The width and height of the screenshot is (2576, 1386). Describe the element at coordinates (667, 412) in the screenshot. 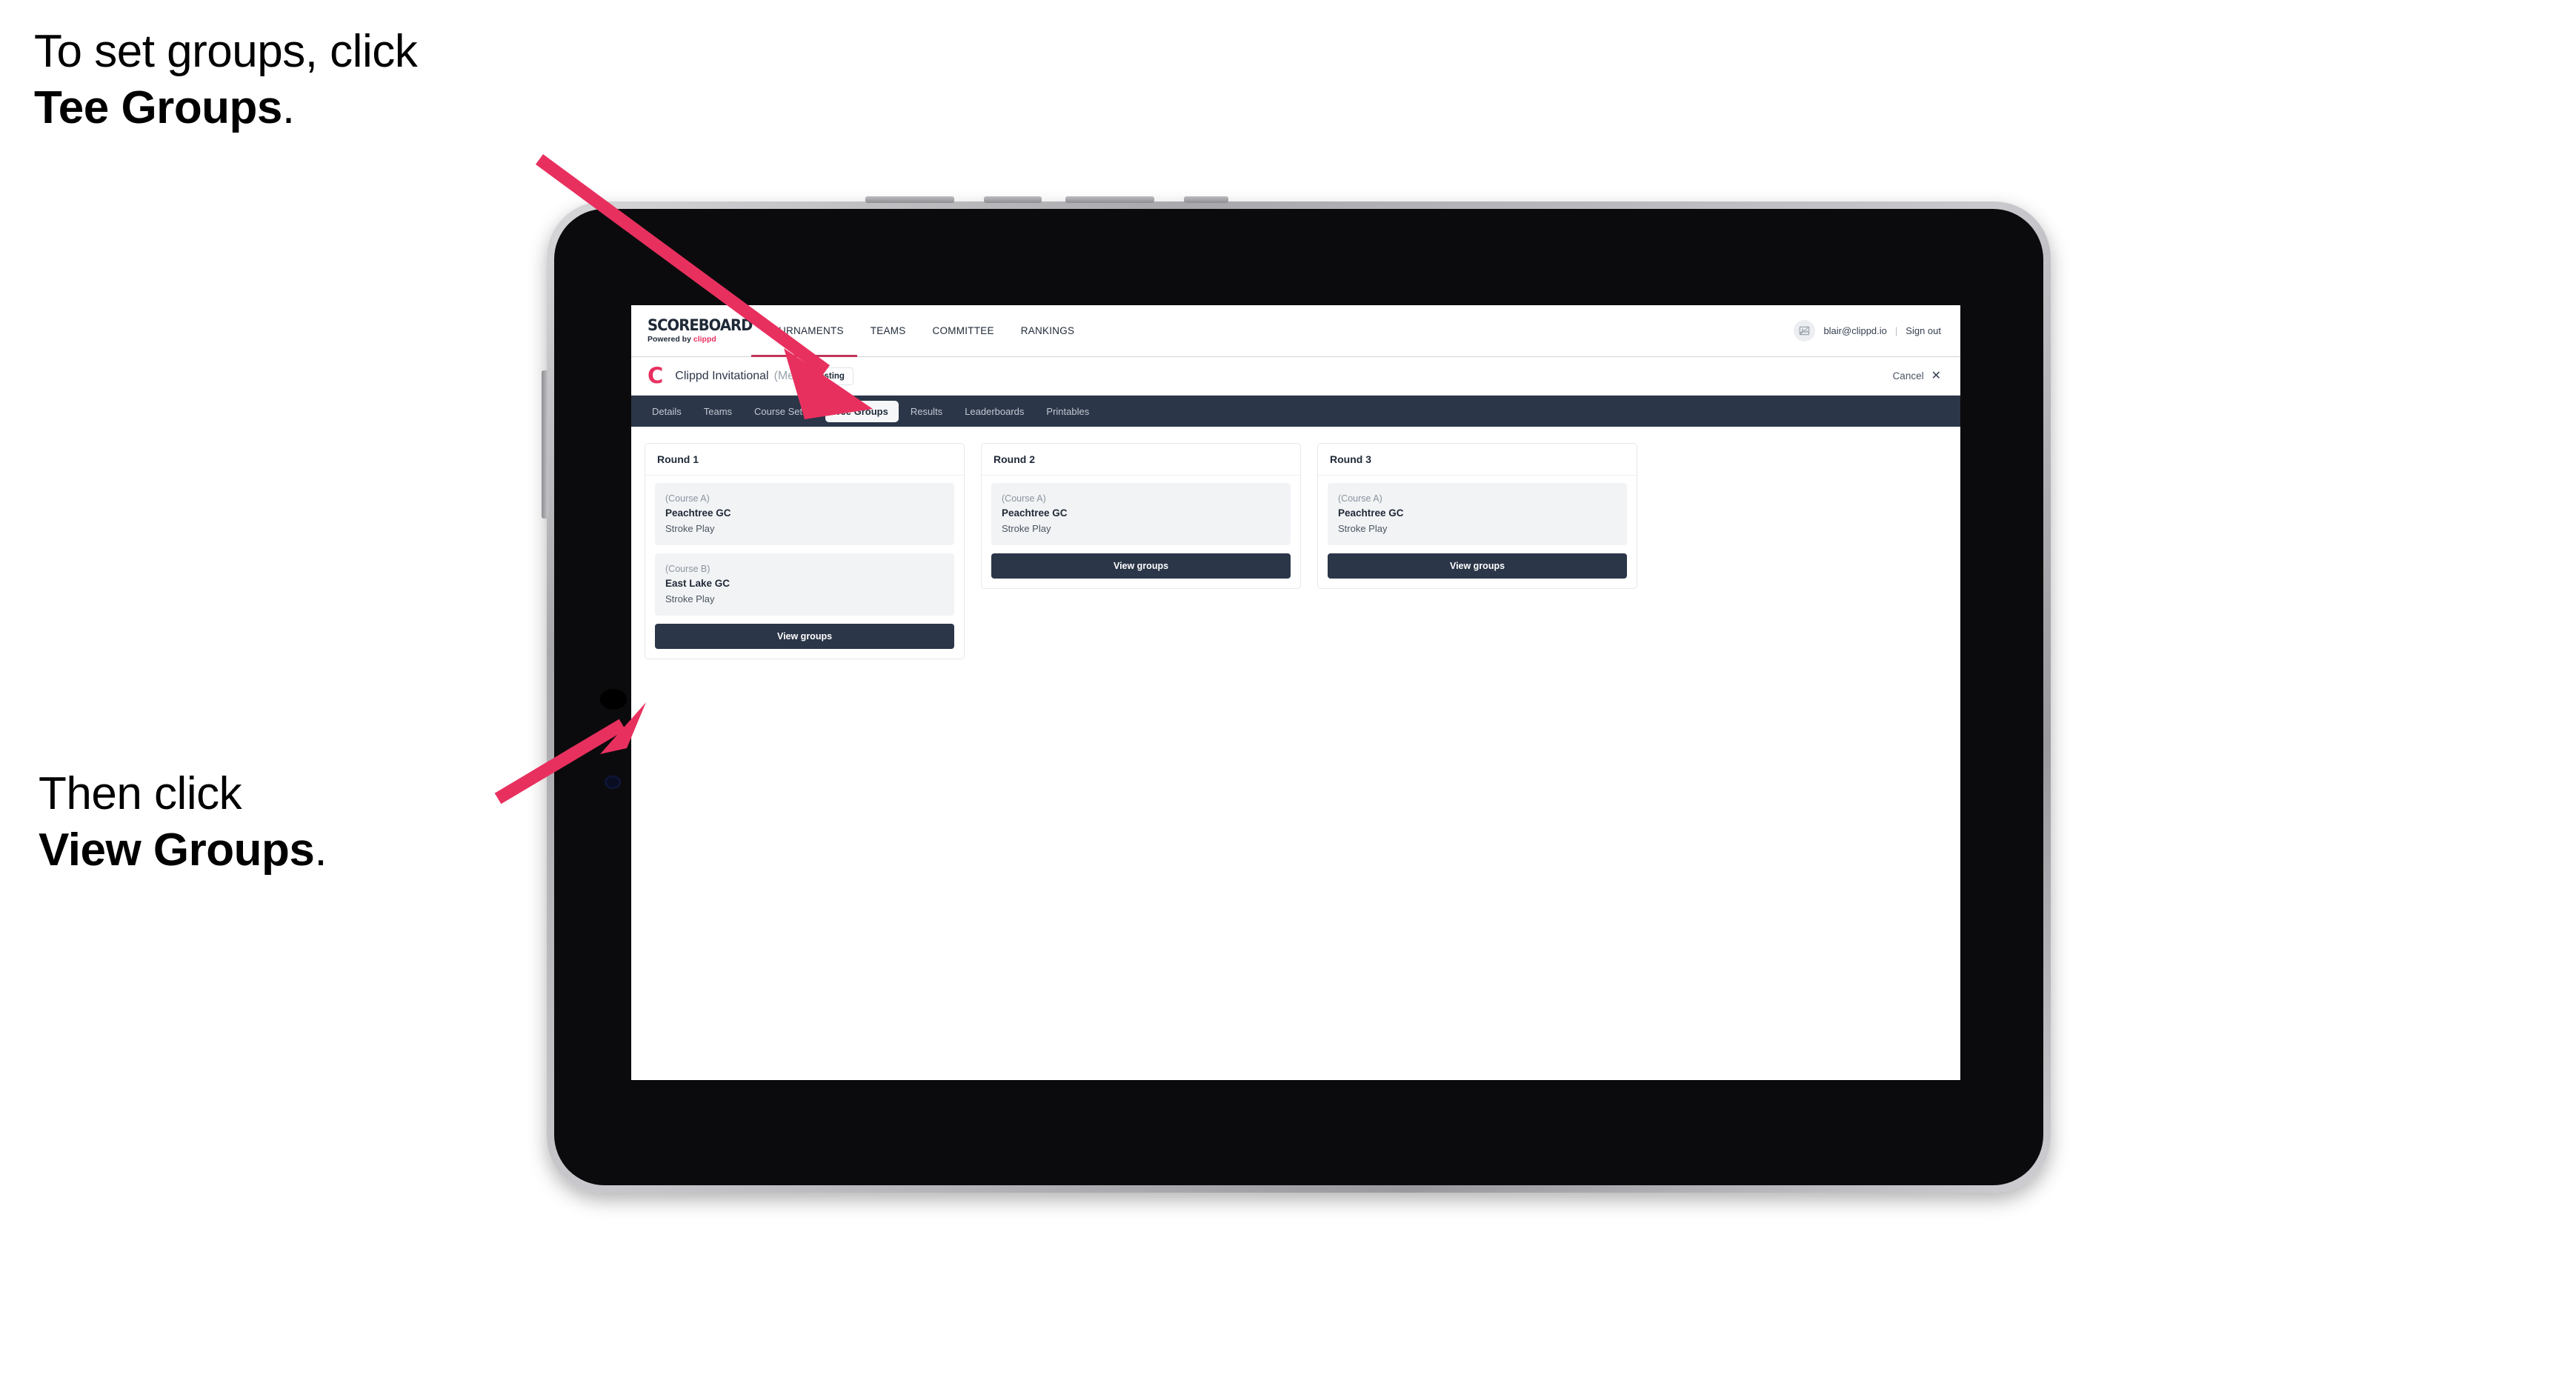

I see `tab-details: Details` at that location.